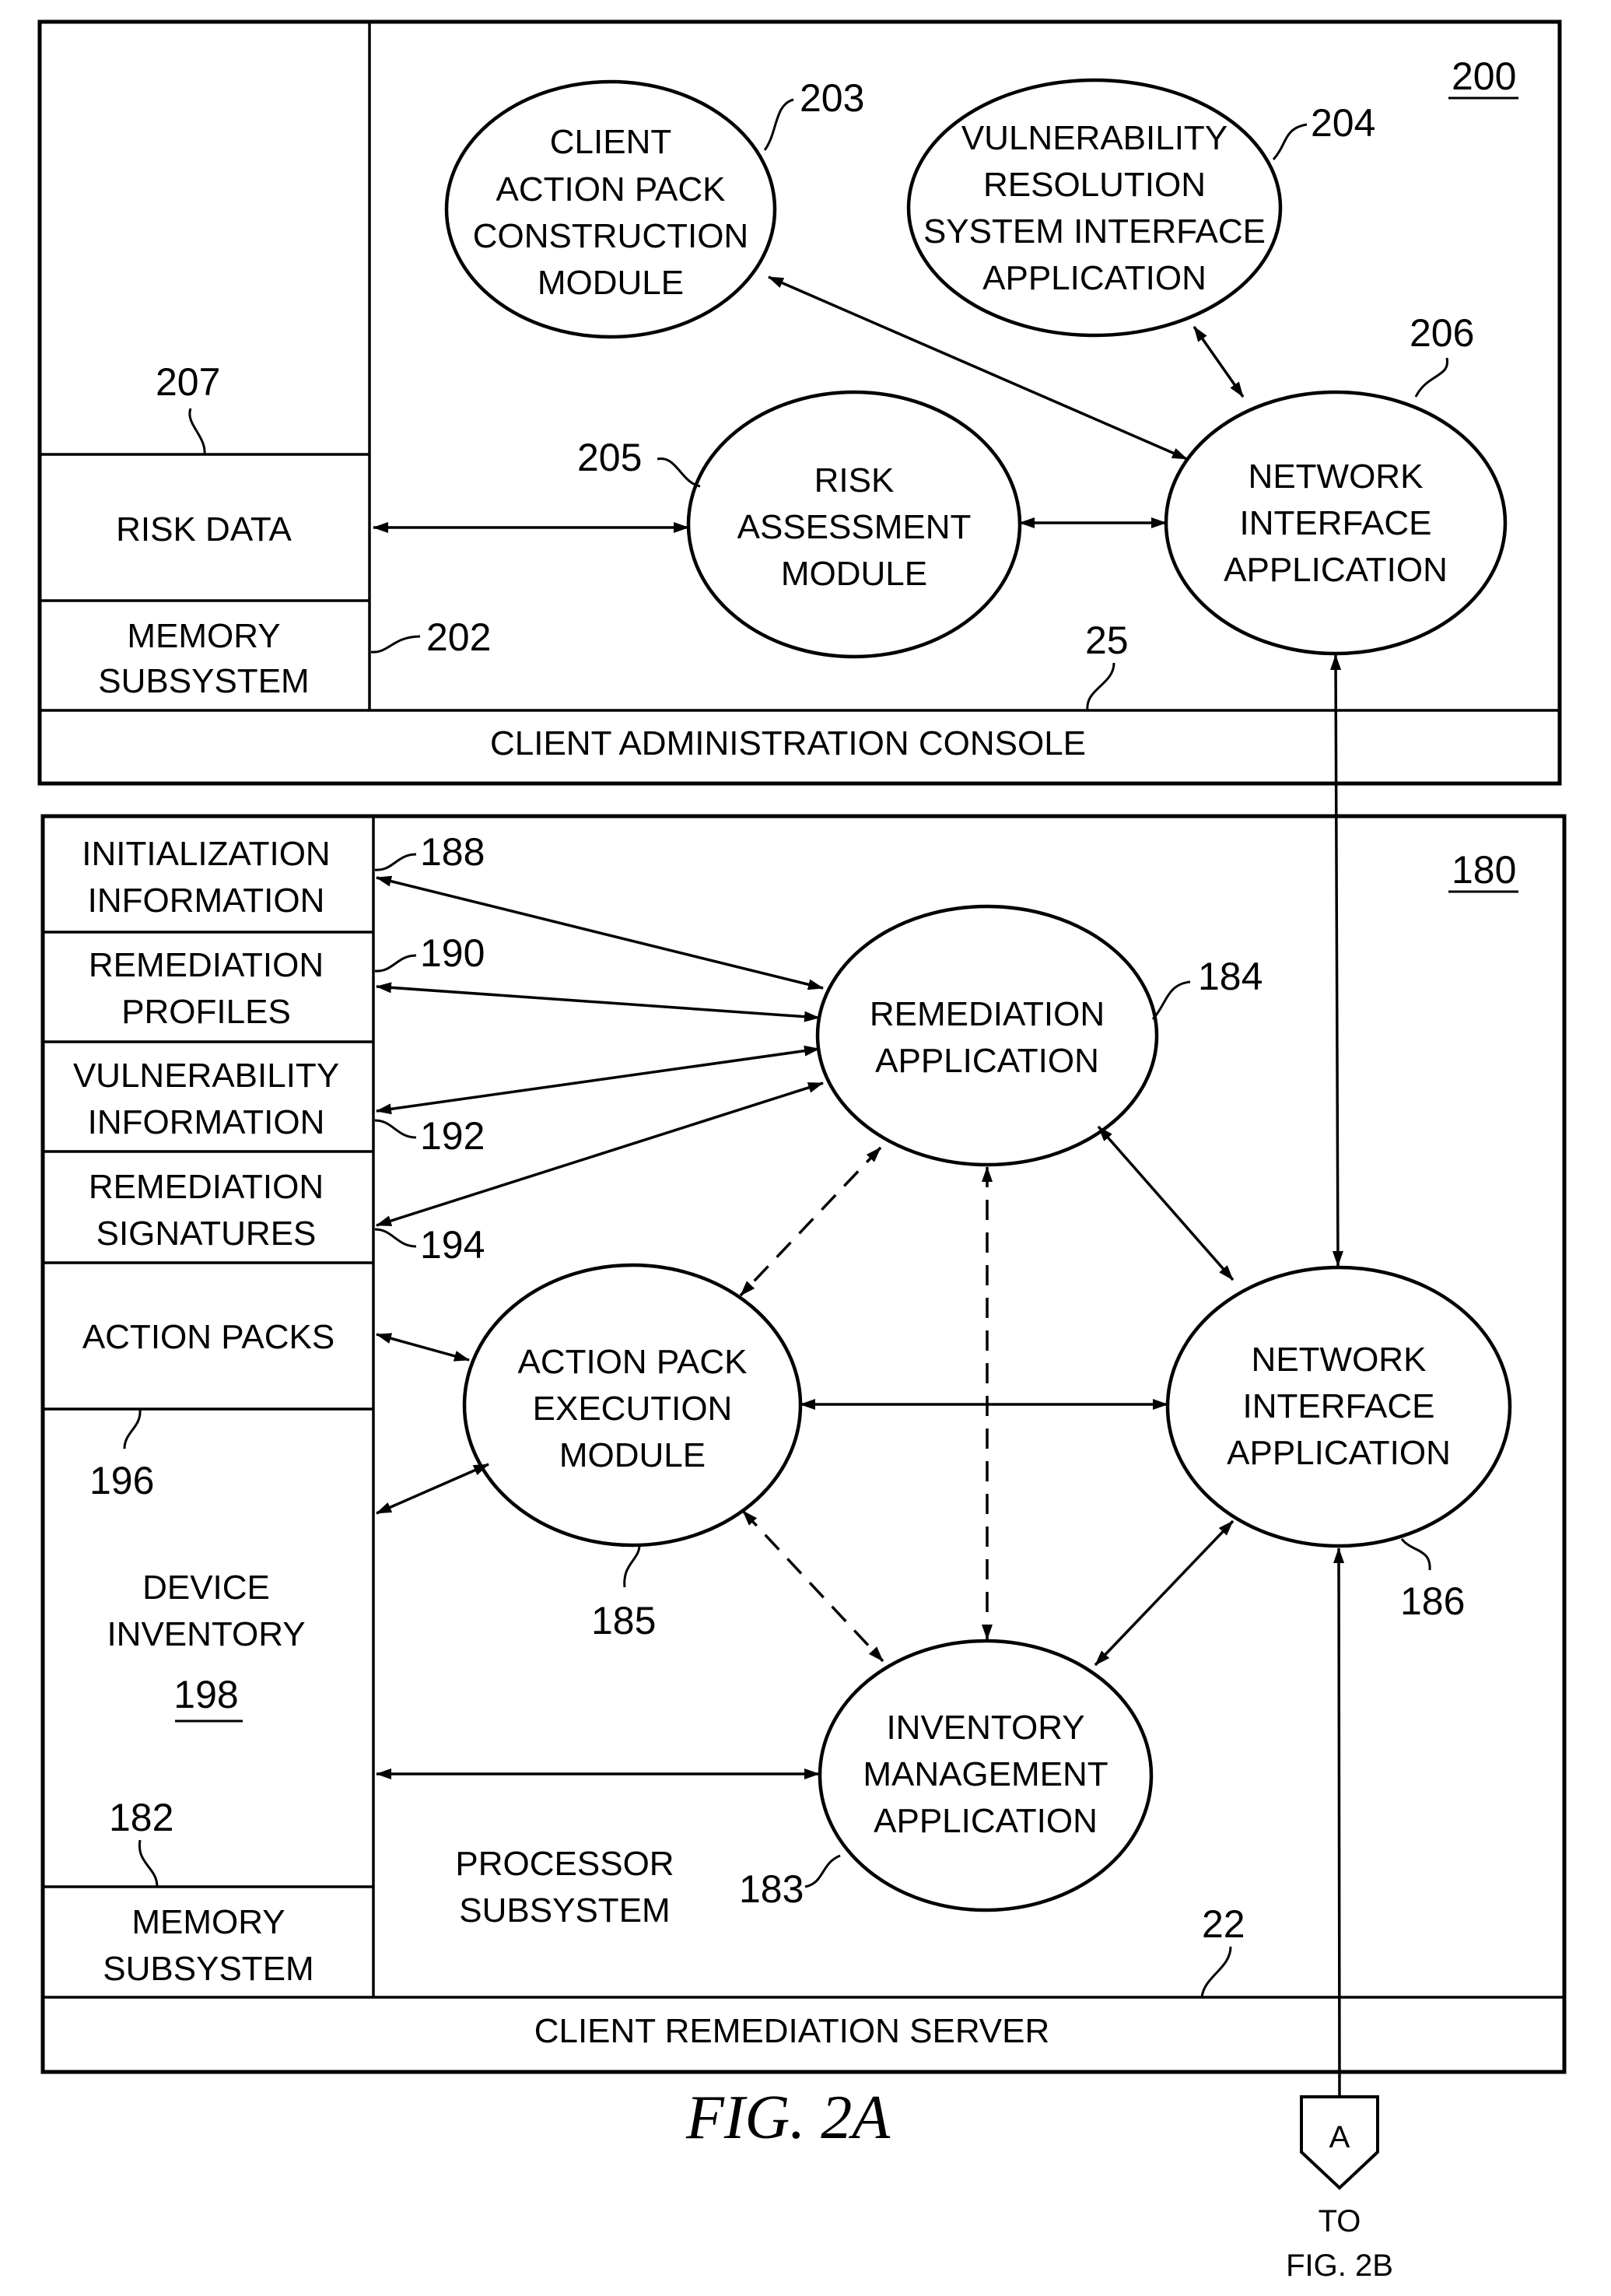  What do you see at coordinates (792, 2031) in the screenshot?
I see `server-bar-label: CLIENT REMEDIATION SERVER` at bounding box center [792, 2031].